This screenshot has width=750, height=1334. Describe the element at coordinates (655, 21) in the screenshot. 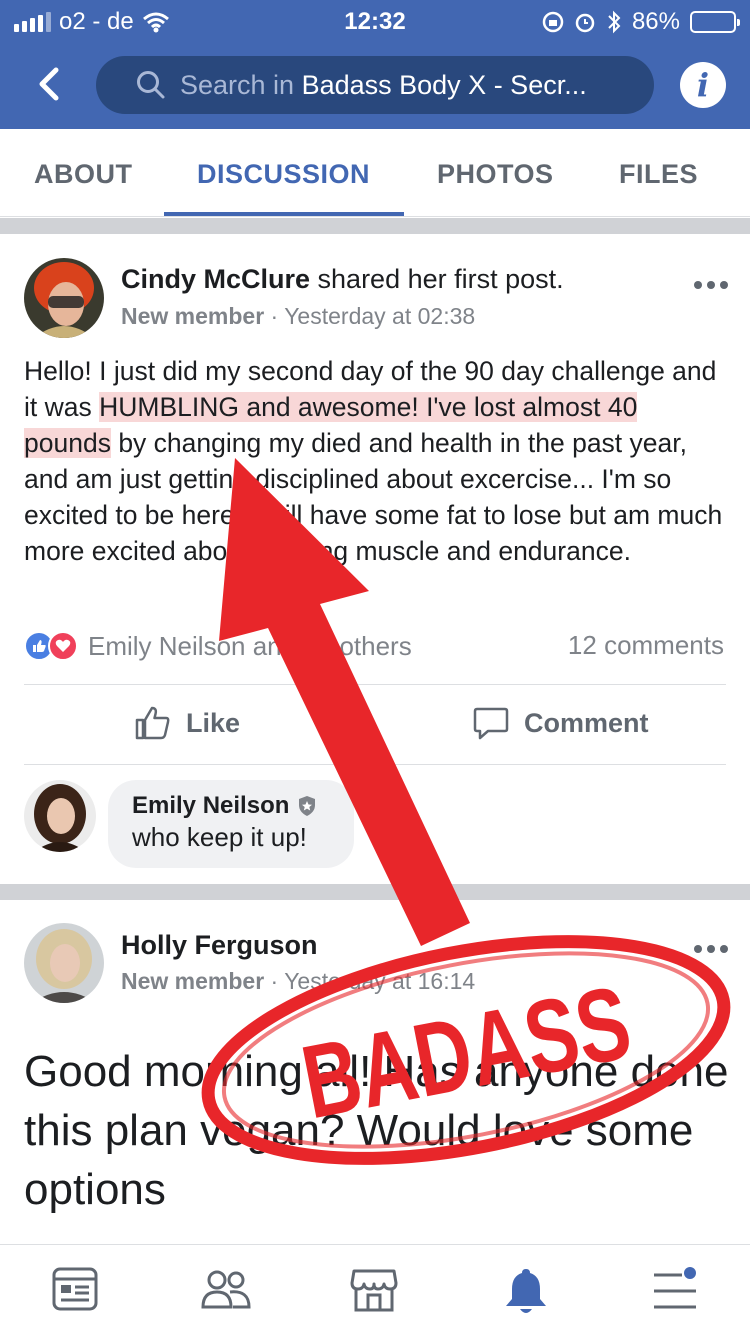

I see `battery-percent: 86%` at that location.